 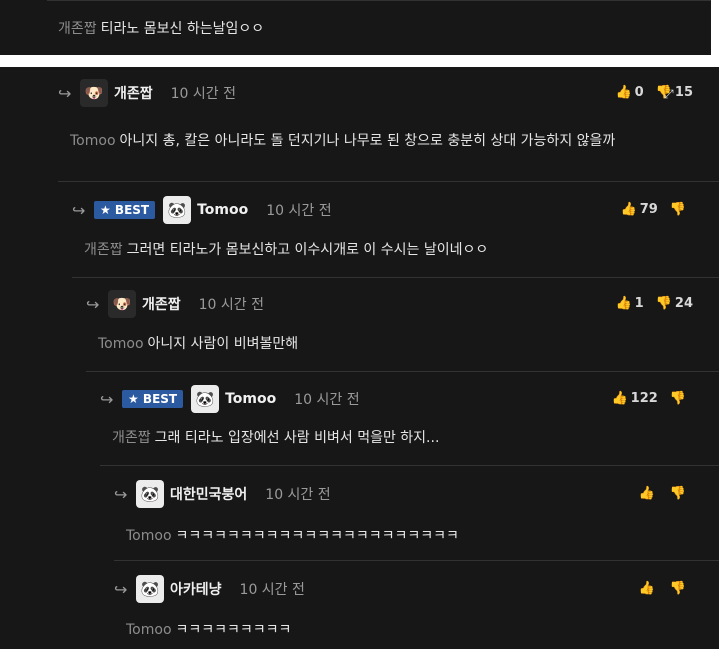 I want to click on author-name: 대한민국붕어, so click(x=208, y=494).